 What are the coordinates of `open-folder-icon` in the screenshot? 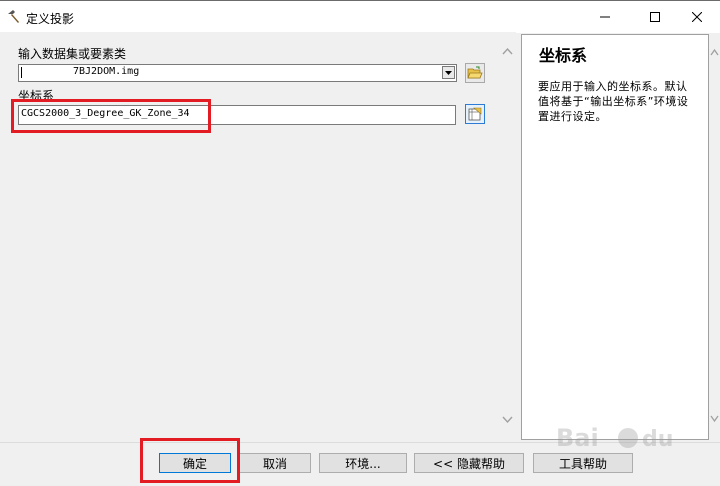 It's located at (475, 72).